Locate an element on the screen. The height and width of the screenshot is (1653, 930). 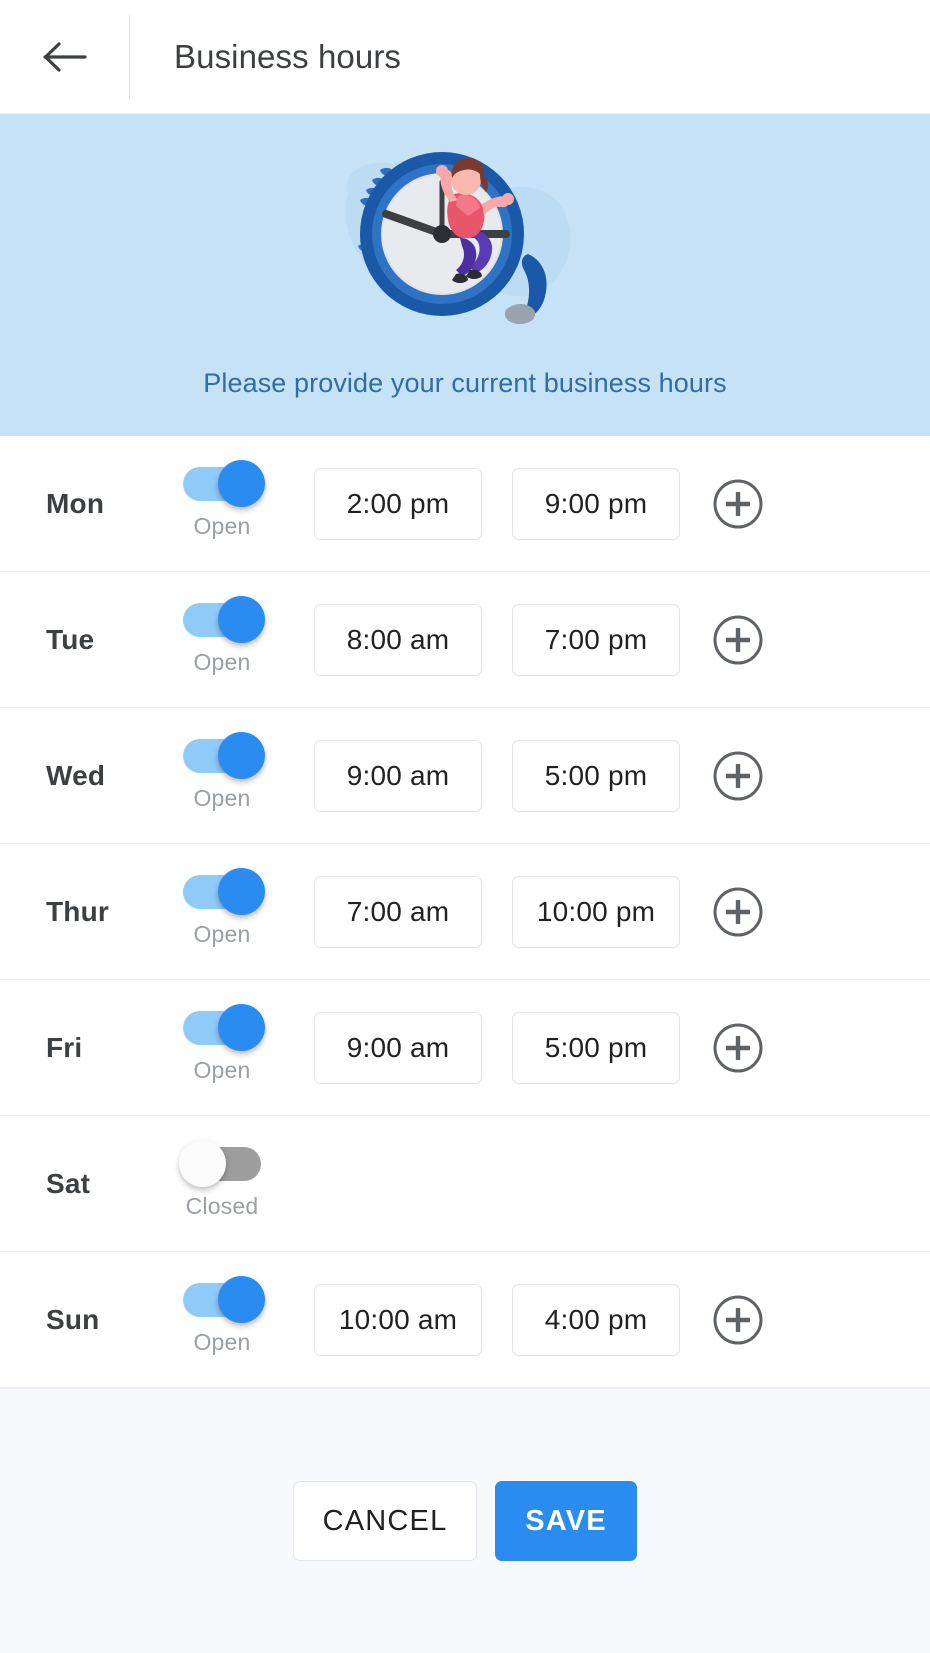
arrow-left-icon is located at coordinates (65, 57).